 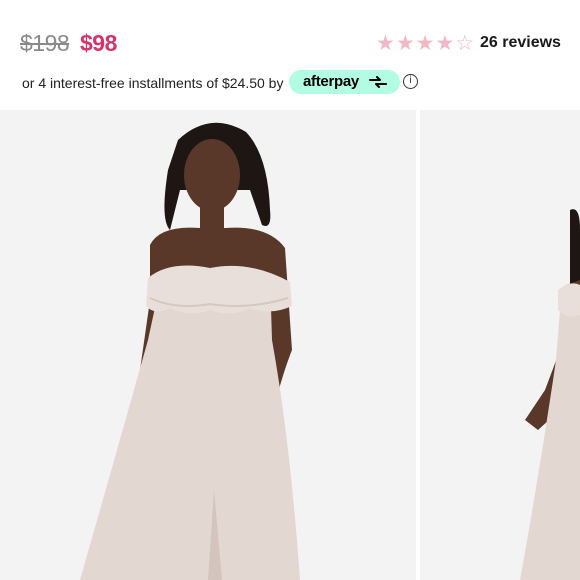 I want to click on star-empty-icon: ☆, so click(x=465, y=43).